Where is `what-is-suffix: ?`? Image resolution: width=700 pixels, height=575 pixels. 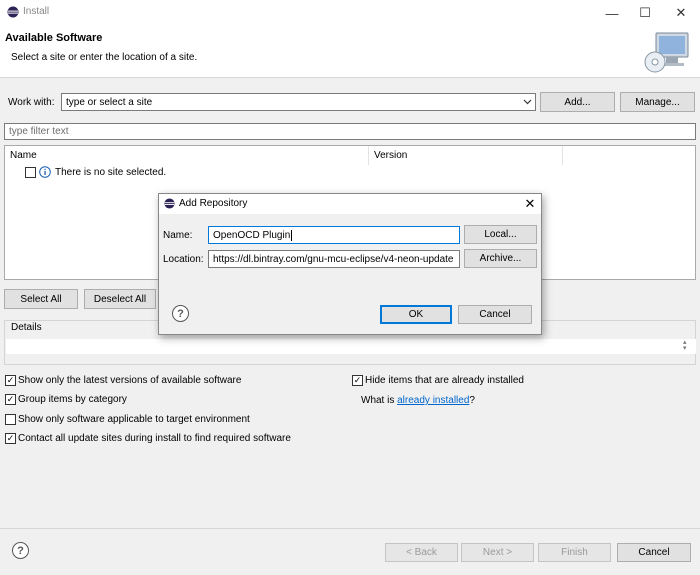
what-is-suffix: ? is located at coordinates (472, 400).